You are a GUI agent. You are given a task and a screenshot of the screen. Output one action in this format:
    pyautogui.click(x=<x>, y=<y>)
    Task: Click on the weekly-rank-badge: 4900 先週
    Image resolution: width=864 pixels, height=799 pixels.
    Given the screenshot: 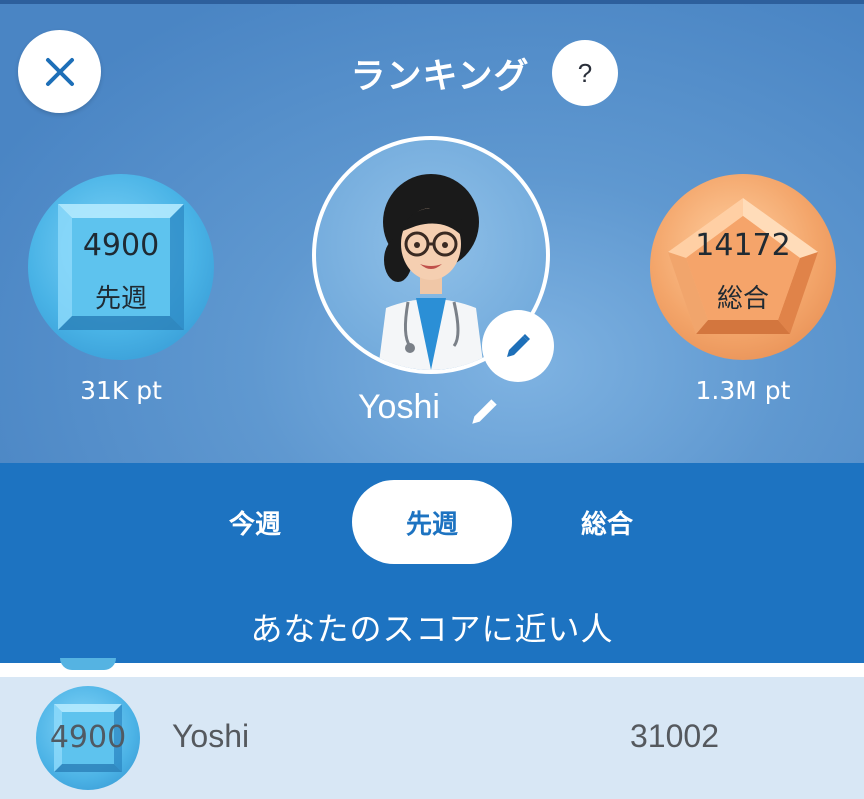 What is the action you would take?
    pyautogui.click(x=121, y=267)
    